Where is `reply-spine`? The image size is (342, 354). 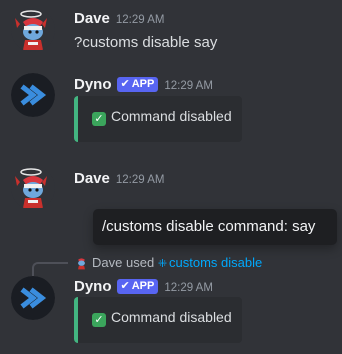
reply-spine is located at coordinates (50, 269).